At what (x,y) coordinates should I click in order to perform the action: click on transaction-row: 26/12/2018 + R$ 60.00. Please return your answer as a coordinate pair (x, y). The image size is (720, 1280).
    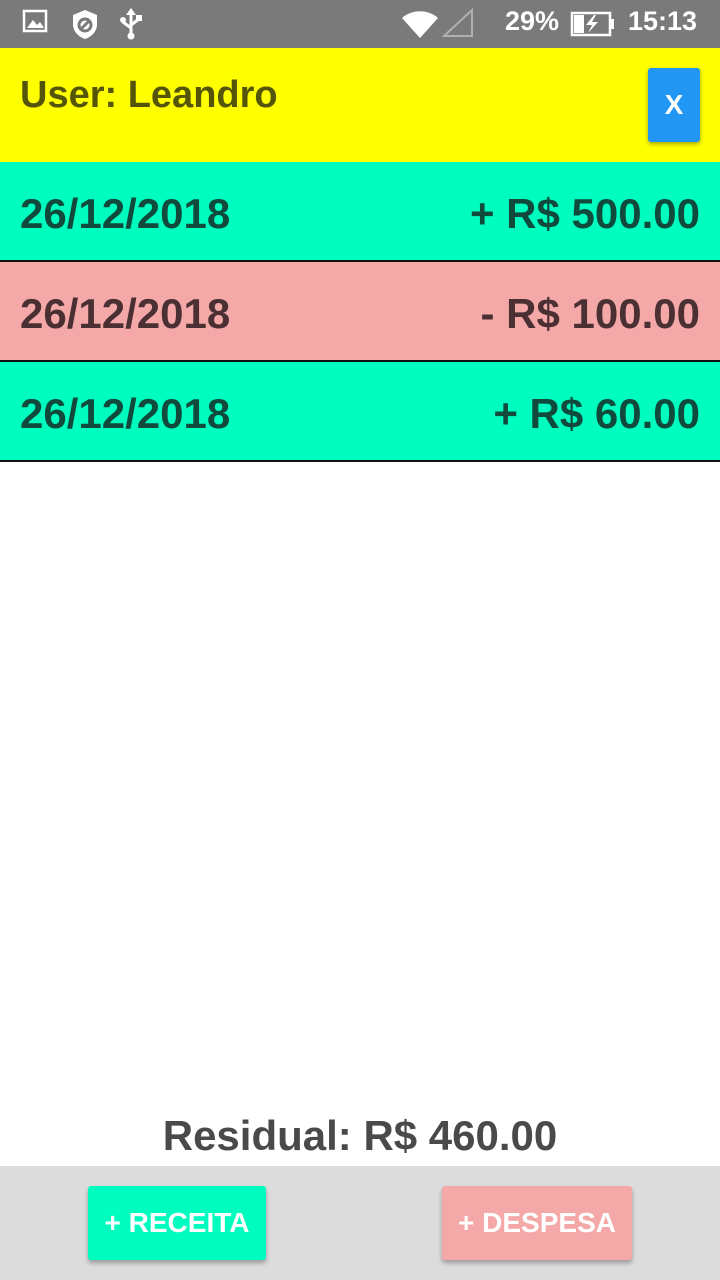
    Looking at the image, I should click on (360, 412).